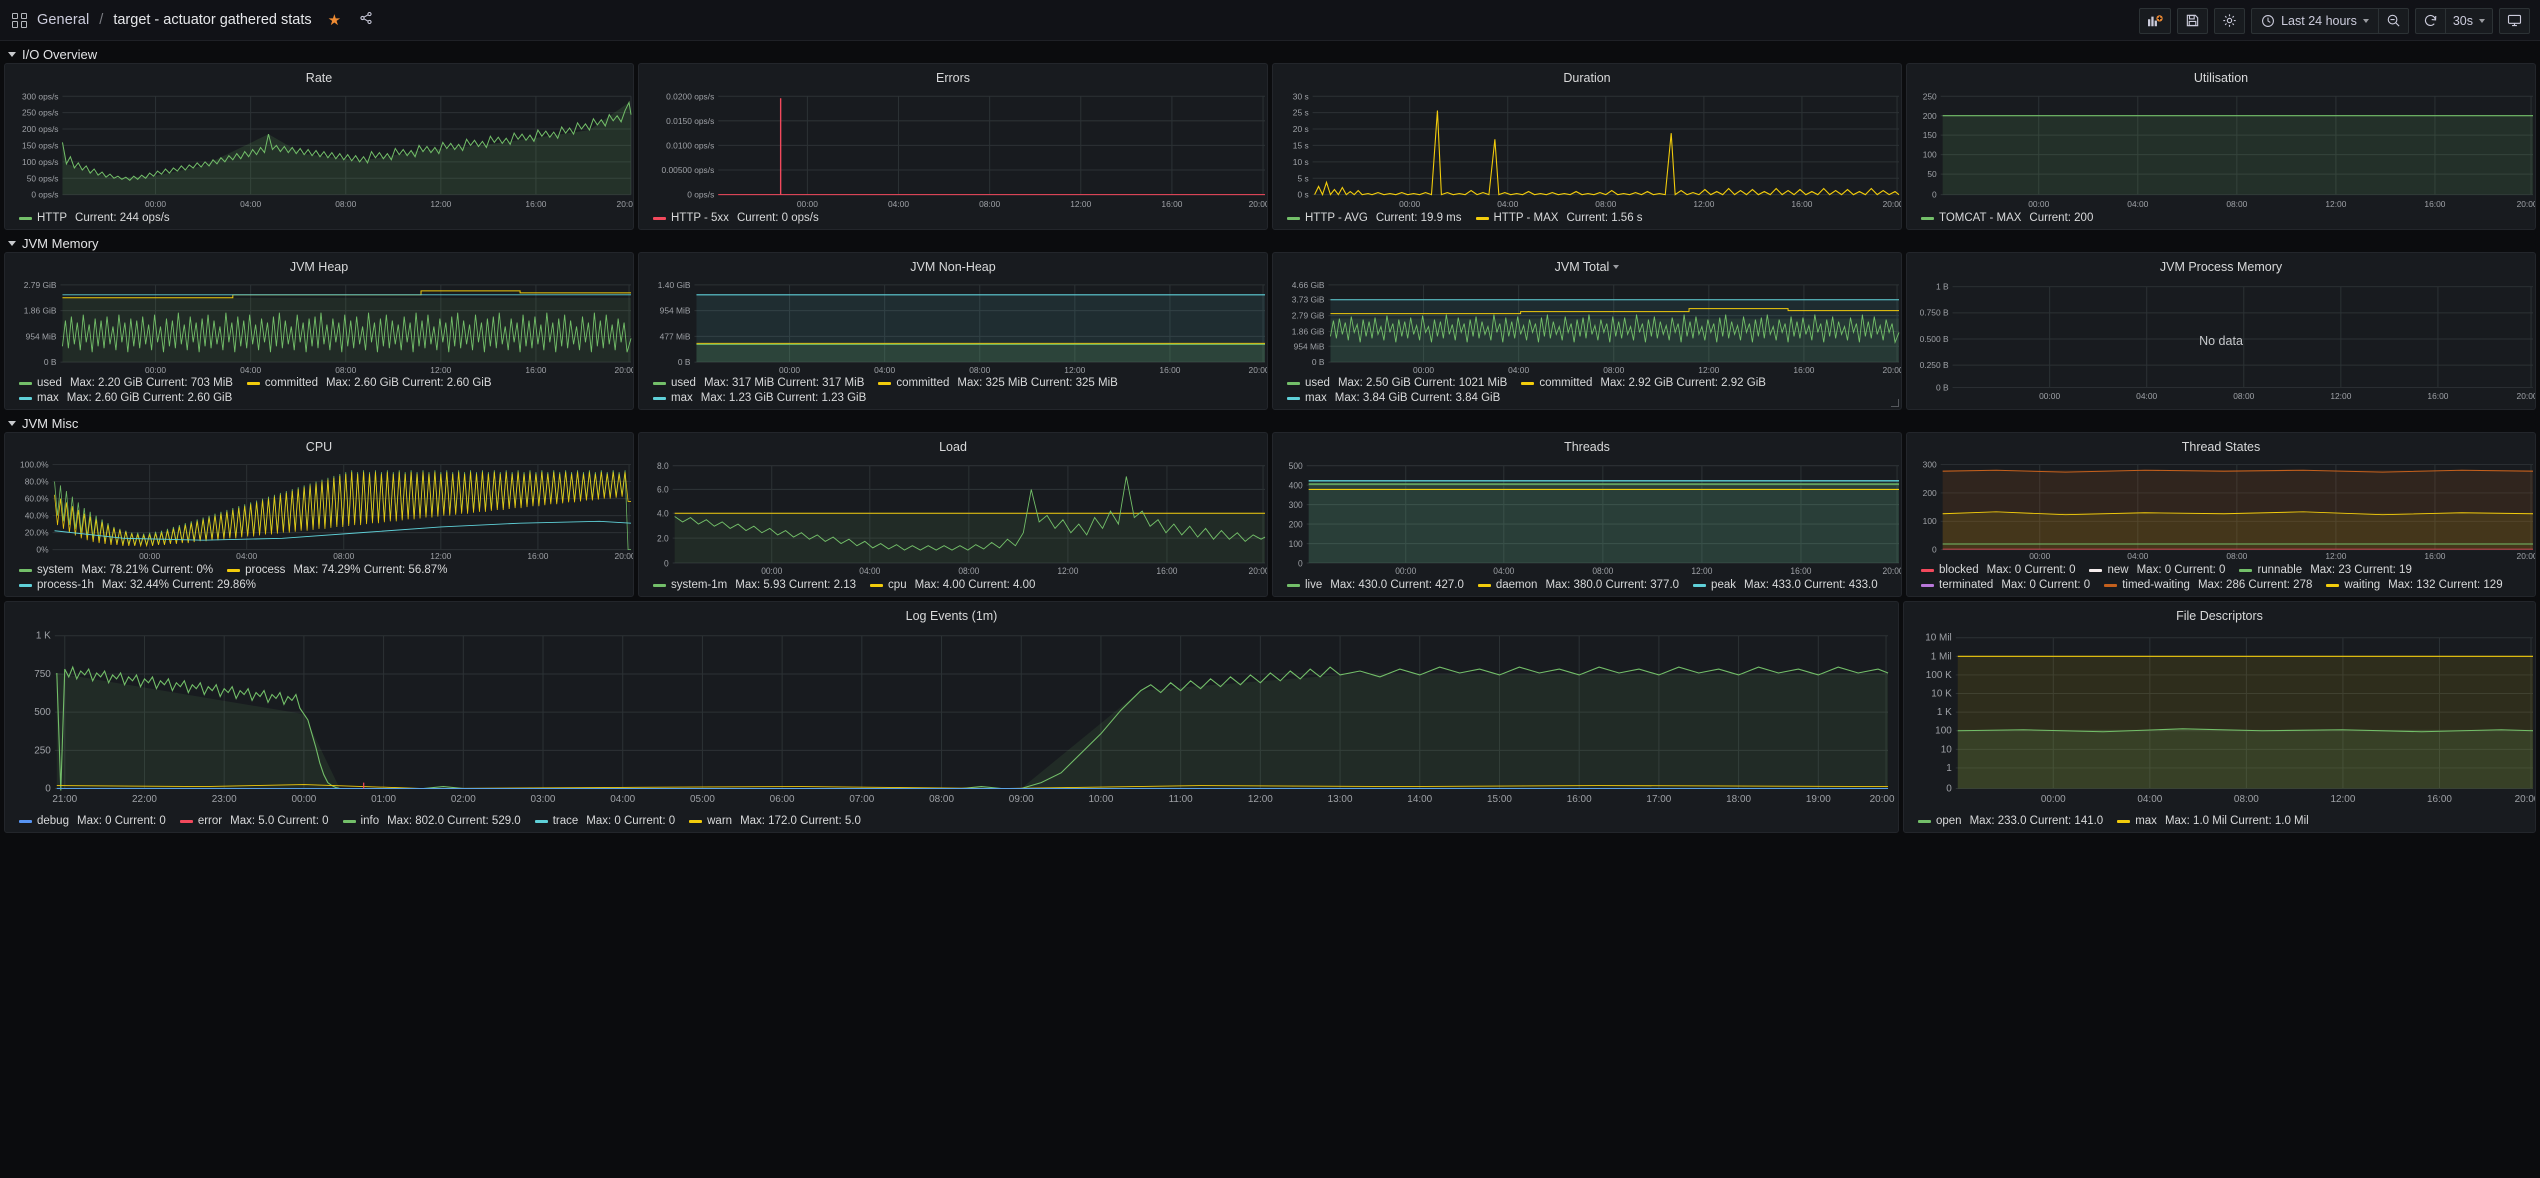  I want to click on legend-item: blocked Max: 0 Current: 0, so click(1998, 570).